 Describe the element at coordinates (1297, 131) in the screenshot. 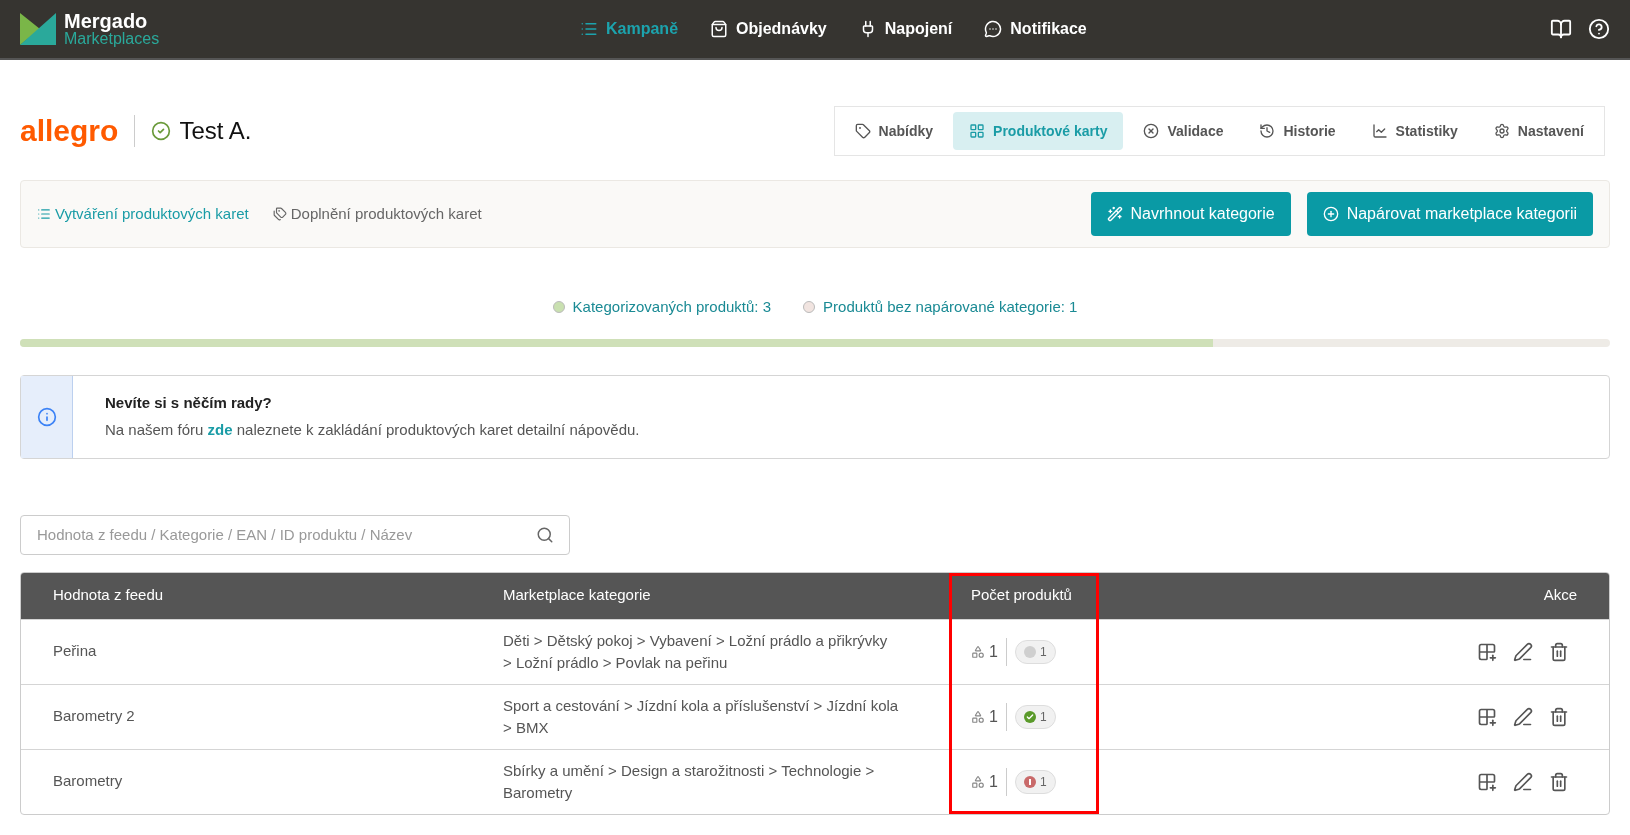

I see `tab: Historie` at that location.